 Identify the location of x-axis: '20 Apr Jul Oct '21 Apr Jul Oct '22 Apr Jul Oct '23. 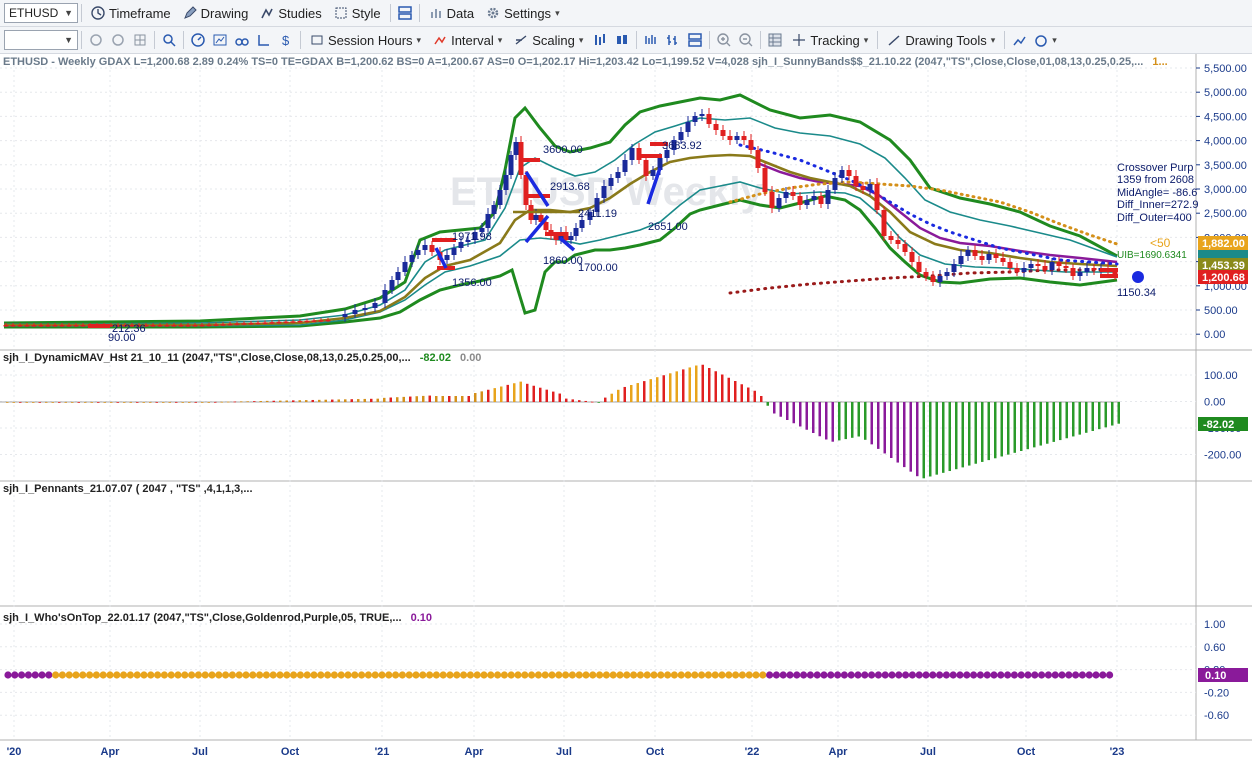
(566, 752).